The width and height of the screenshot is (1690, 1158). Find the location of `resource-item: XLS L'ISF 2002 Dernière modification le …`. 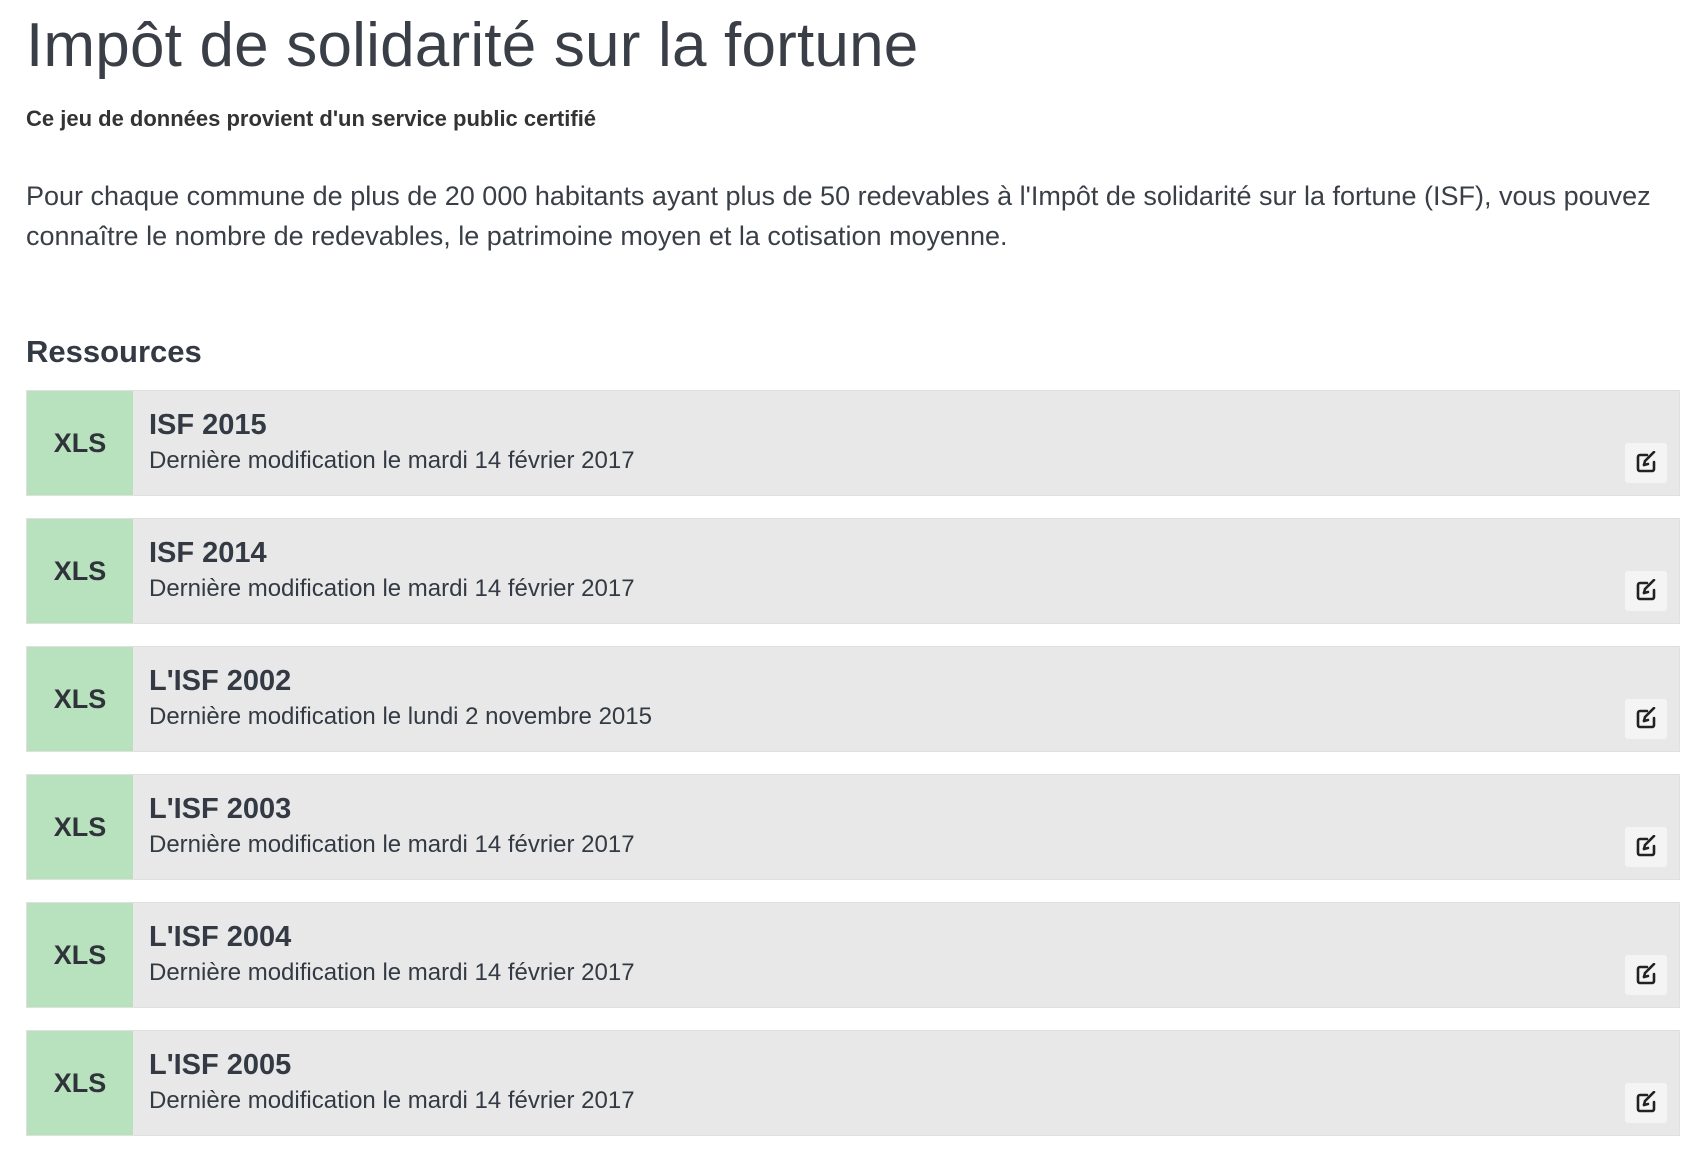

resource-item: XLS L'ISF 2002 Dernière modification le … is located at coordinates (853, 699).